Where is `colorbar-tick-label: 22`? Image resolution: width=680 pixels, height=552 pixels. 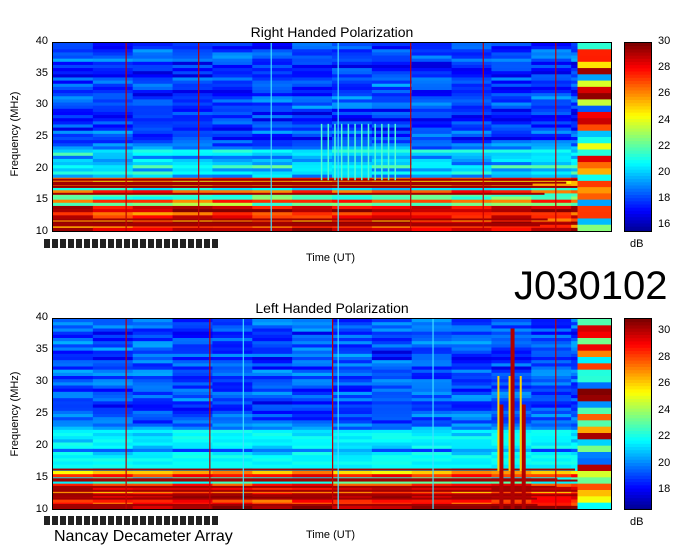 colorbar-tick-label: 22 is located at coordinates (664, 145).